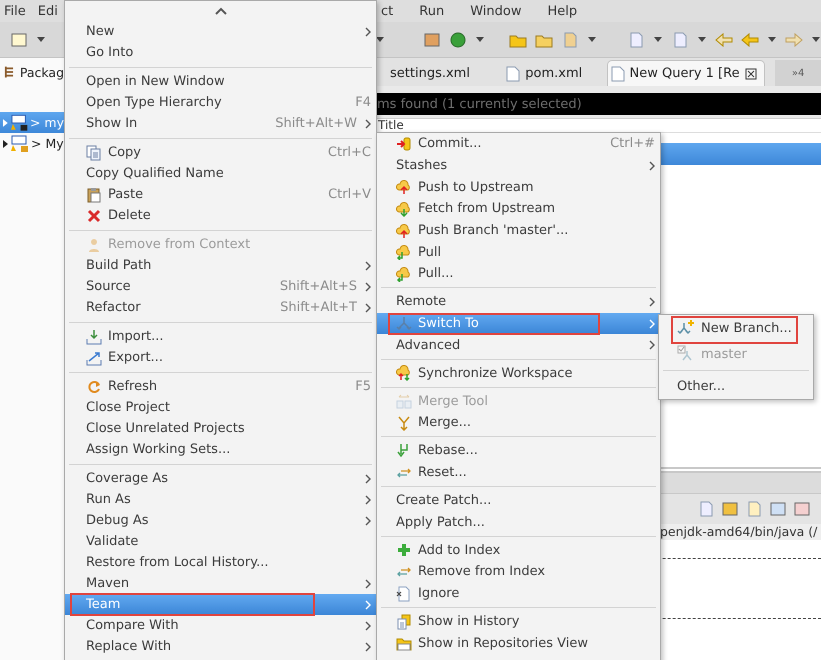 This screenshot has height=660, width=821. What do you see at coordinates (220, 102) in the screenshot?
I see `menu-item: Open Type Hierarchy F4` at bounding box center [220, 102].